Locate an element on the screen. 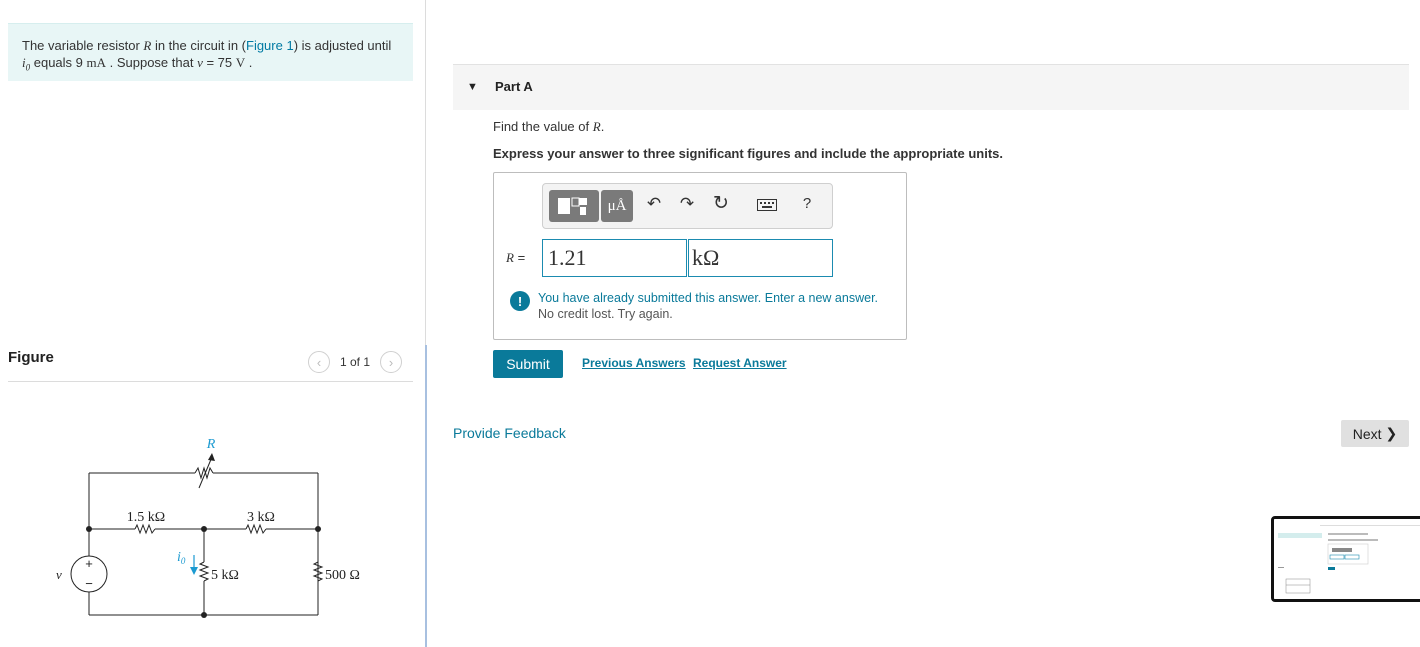  problem-text: ) is adjusted until is located at coordinates (342, 45).